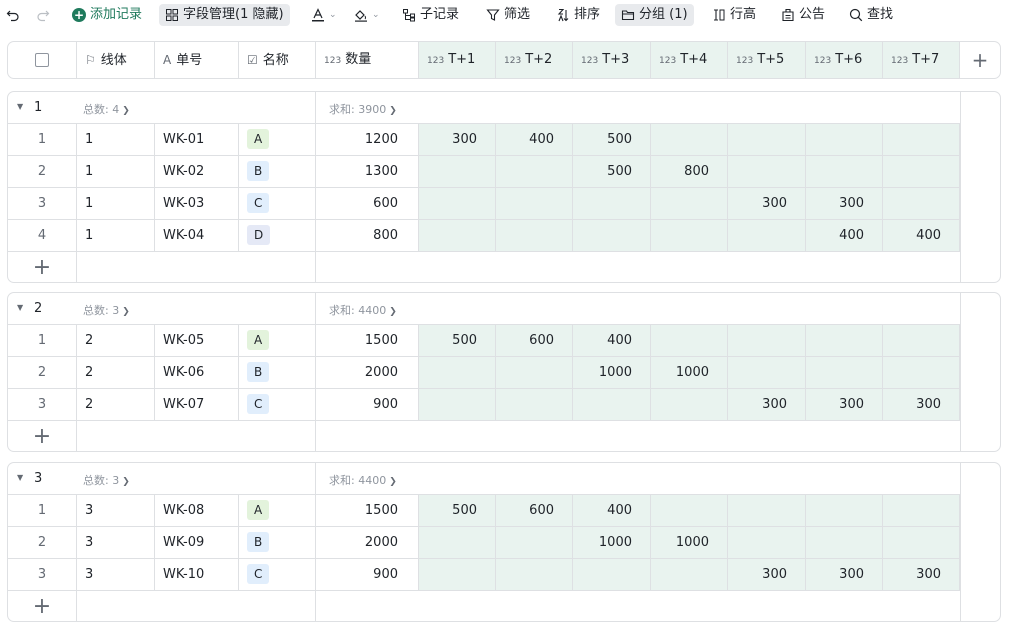 The width and height of the screenshot is (1024, 623). I want to click on column-header-t6: 123 T+6, so click(844, 60).